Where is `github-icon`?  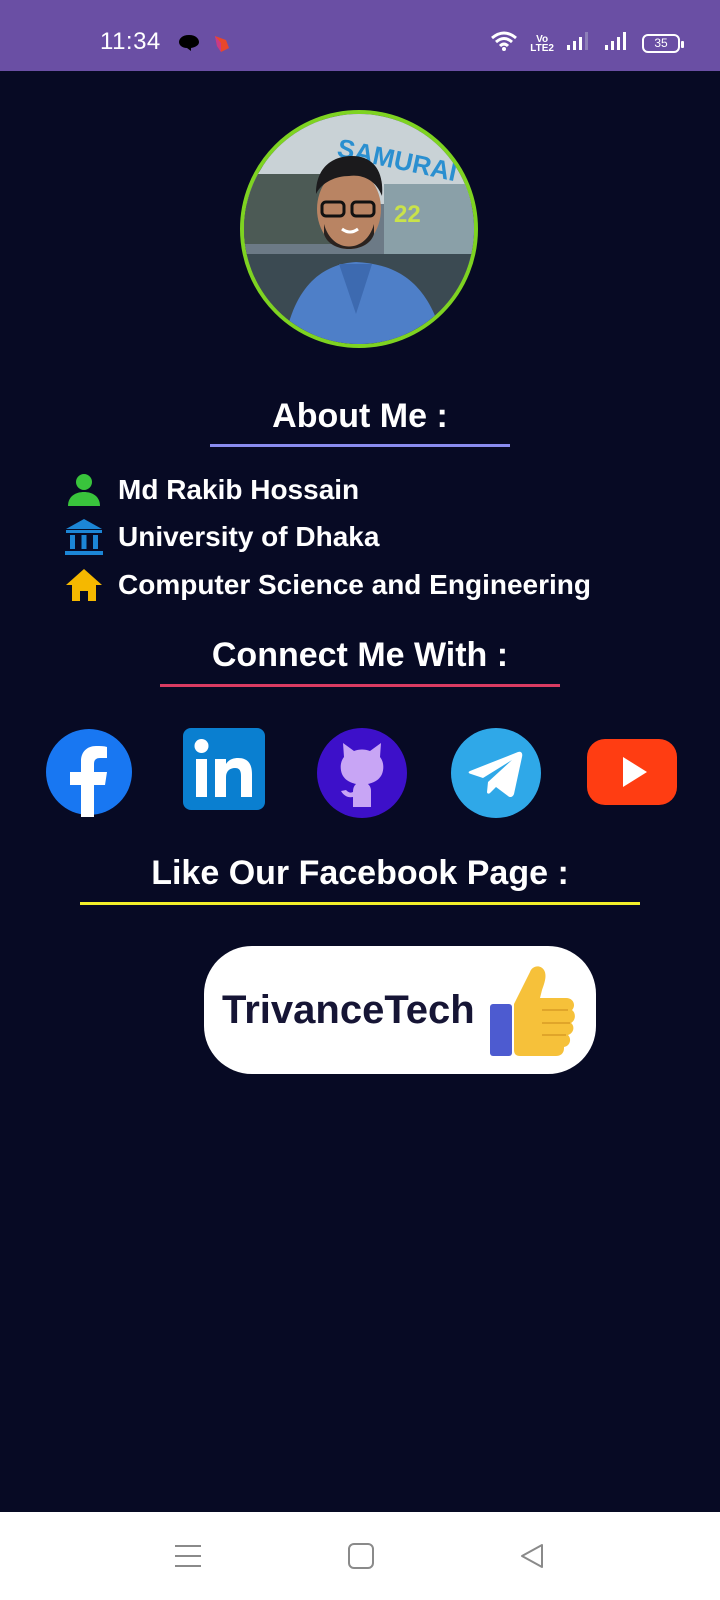
github-icon is located at coordinates (362, 773).